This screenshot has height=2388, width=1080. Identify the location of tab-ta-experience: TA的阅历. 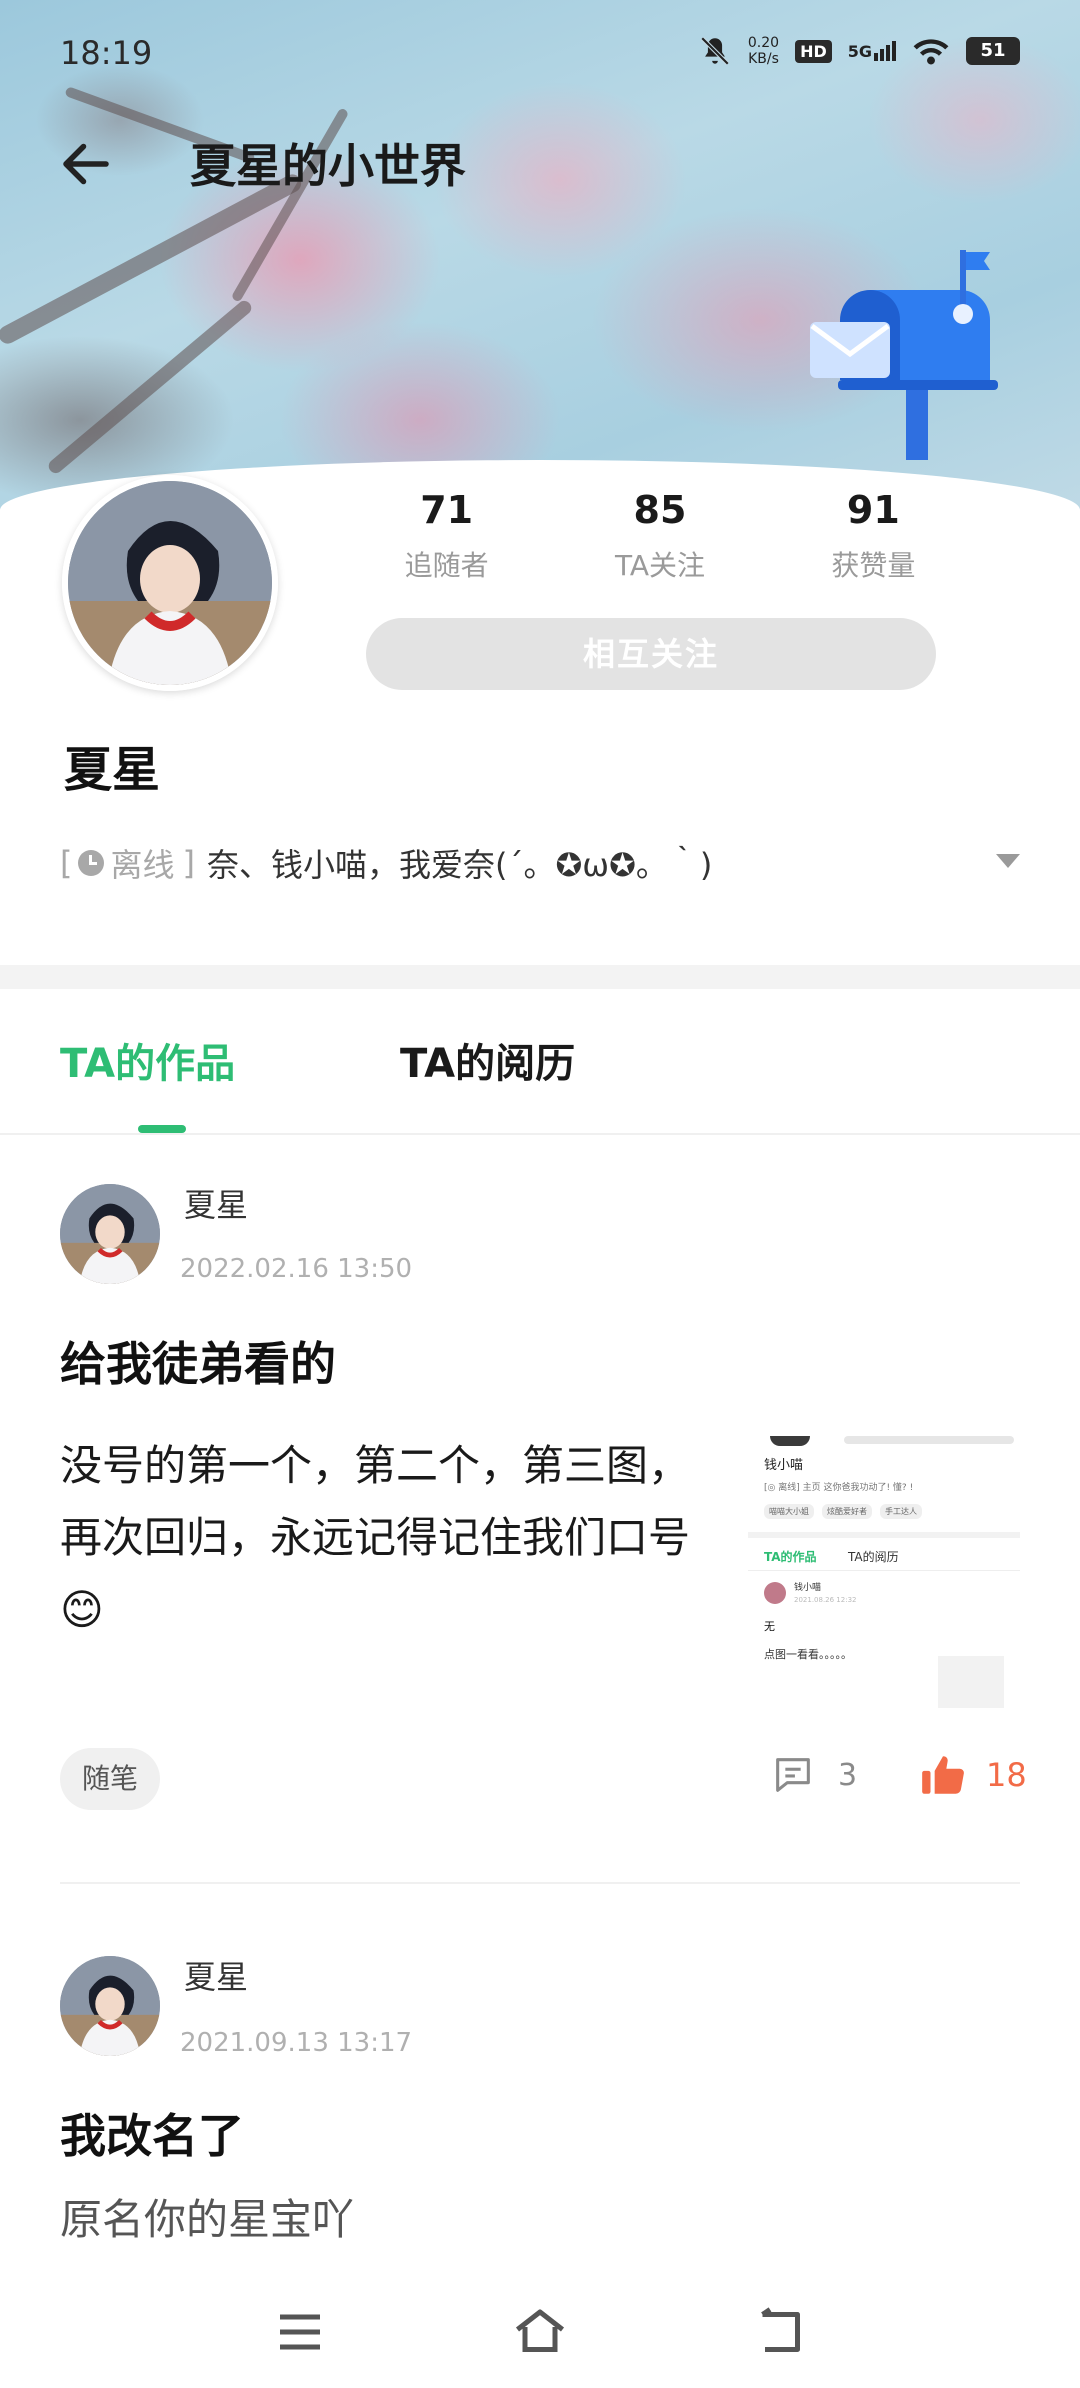
(487, 1060).